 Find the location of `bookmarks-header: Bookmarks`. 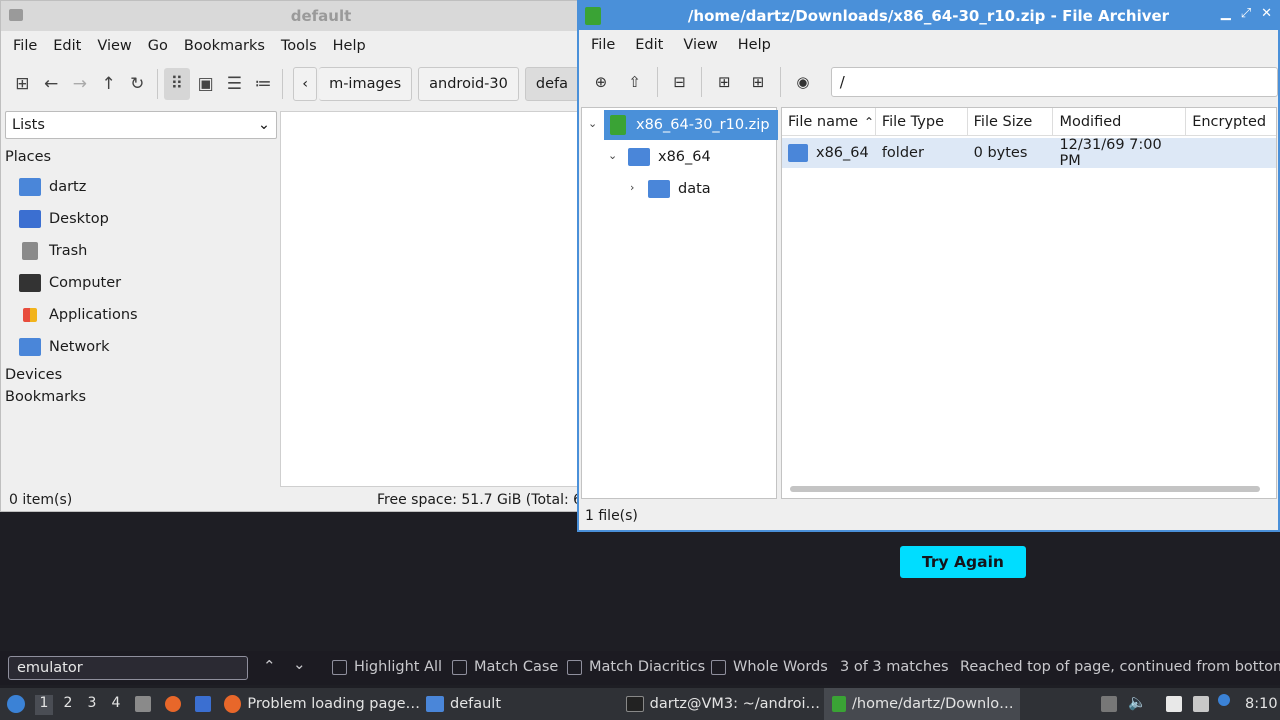

bookmarks-header: Bookmarks is located at coordinates (141, 400).